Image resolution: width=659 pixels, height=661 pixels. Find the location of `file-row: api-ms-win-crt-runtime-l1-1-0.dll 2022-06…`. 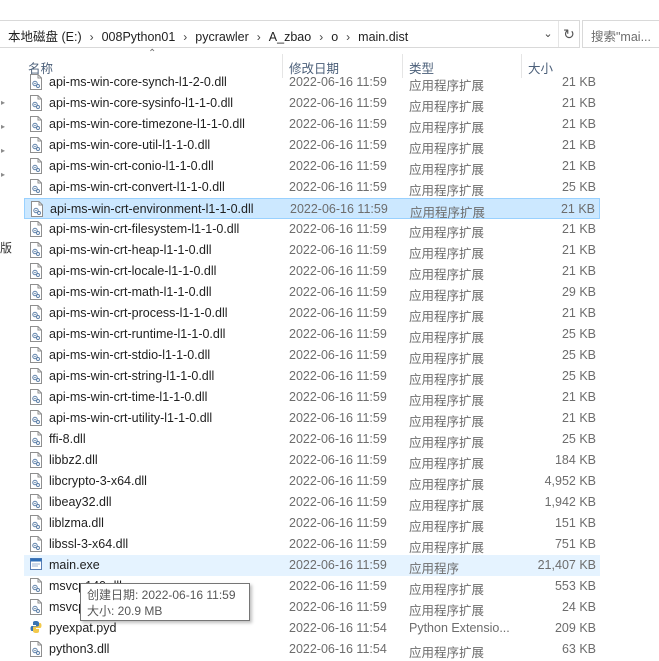

file-row: api-ms-win-crt-runtime-l1-1-0.dll 2022-06… is located at coordinates (312, 334).